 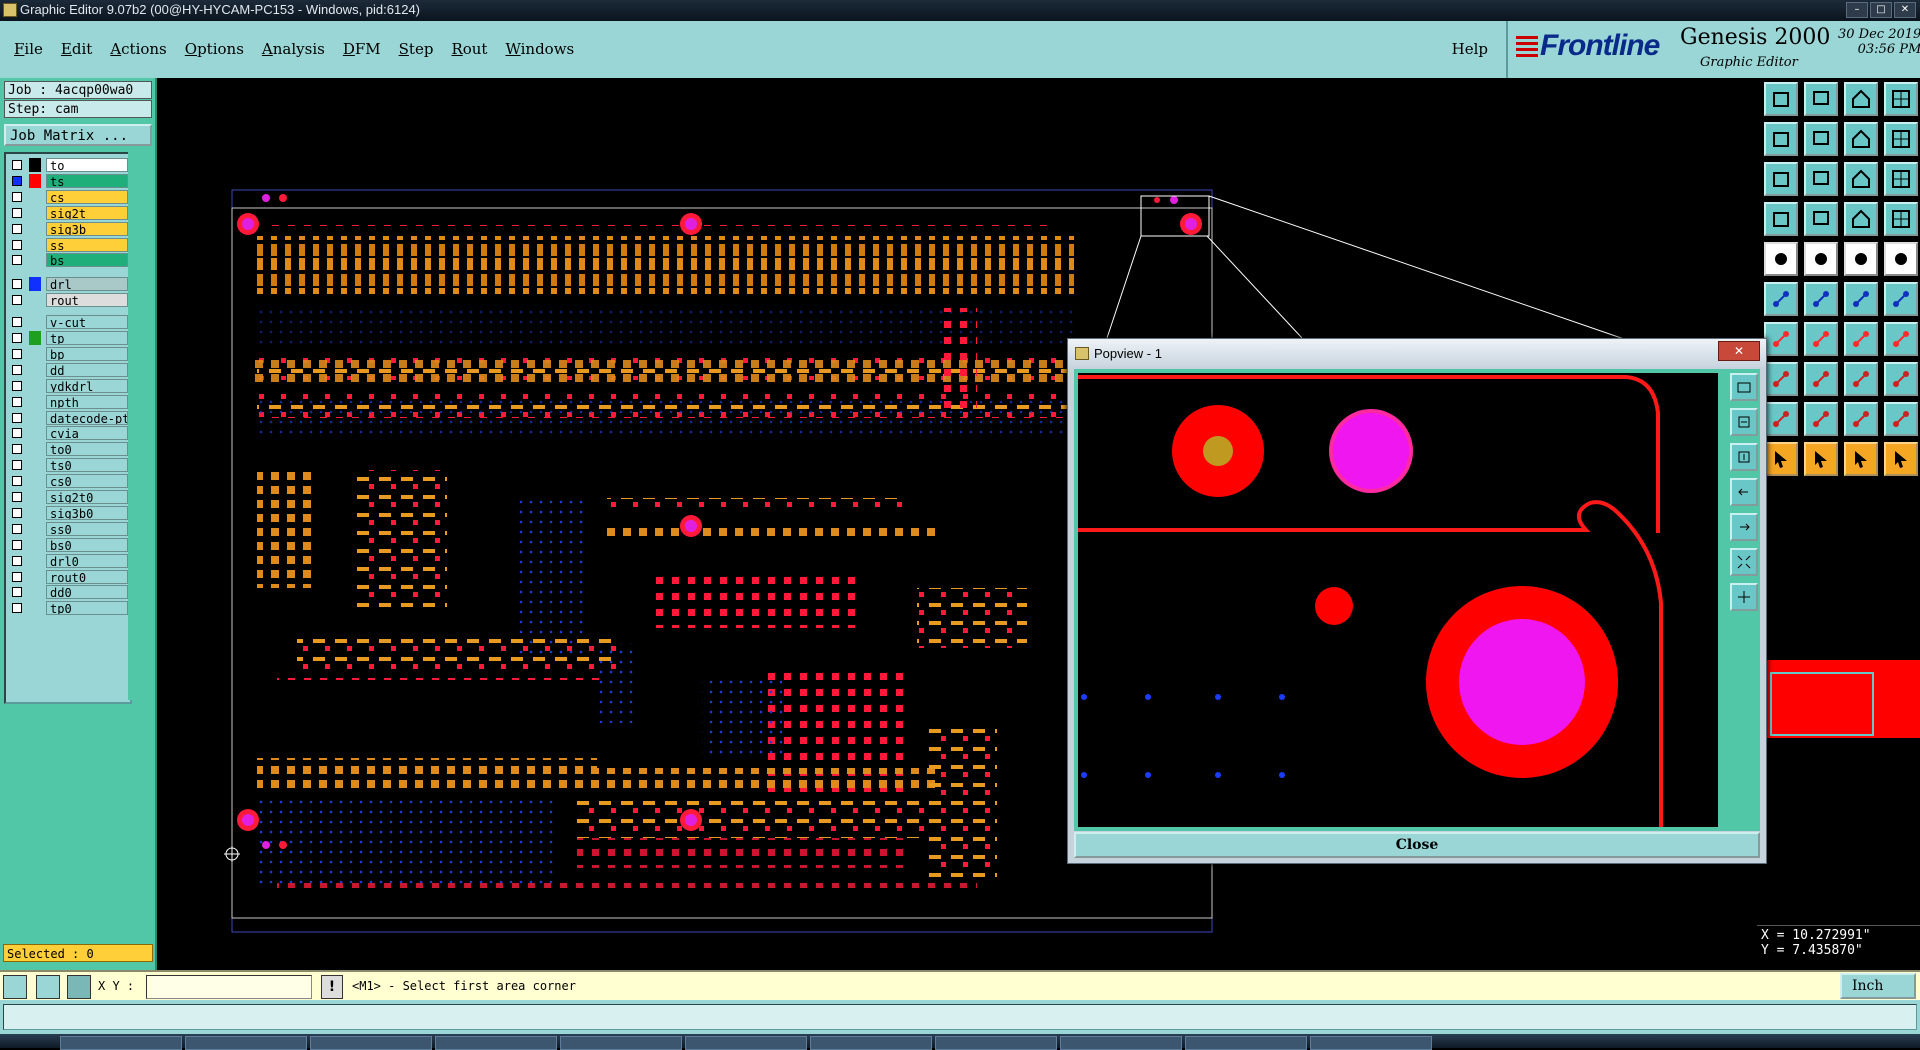 I want to click on popview-canvas, so click(x=1398, y=600).